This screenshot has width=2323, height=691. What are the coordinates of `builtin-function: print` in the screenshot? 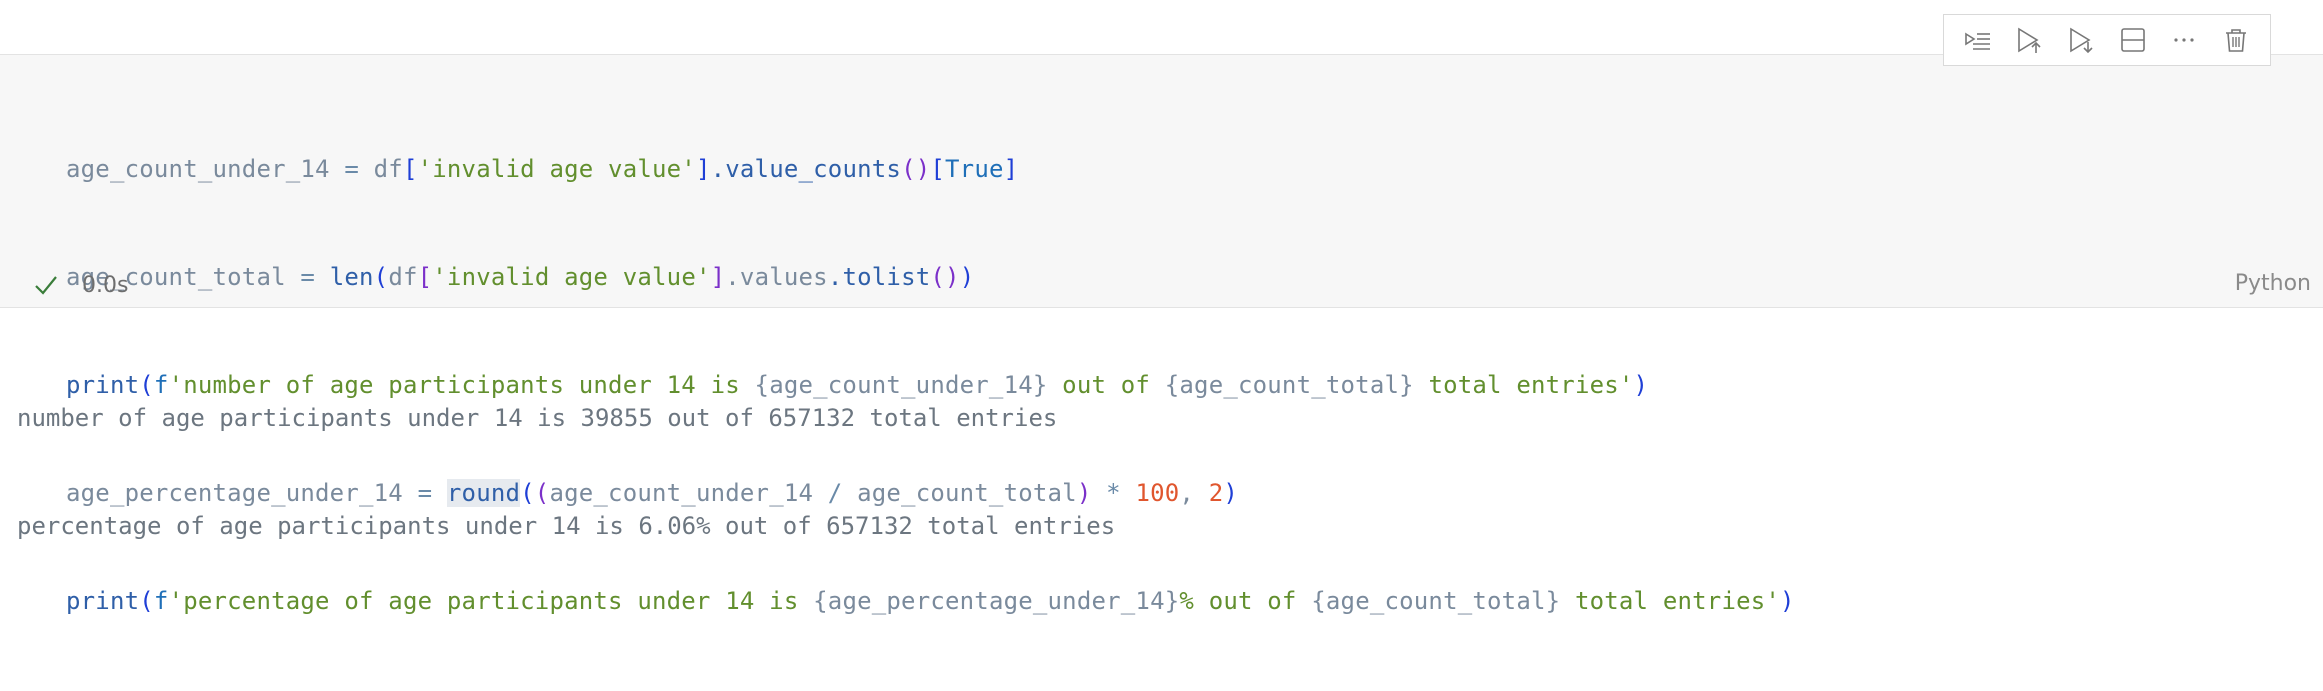 It's located at (103, 601).